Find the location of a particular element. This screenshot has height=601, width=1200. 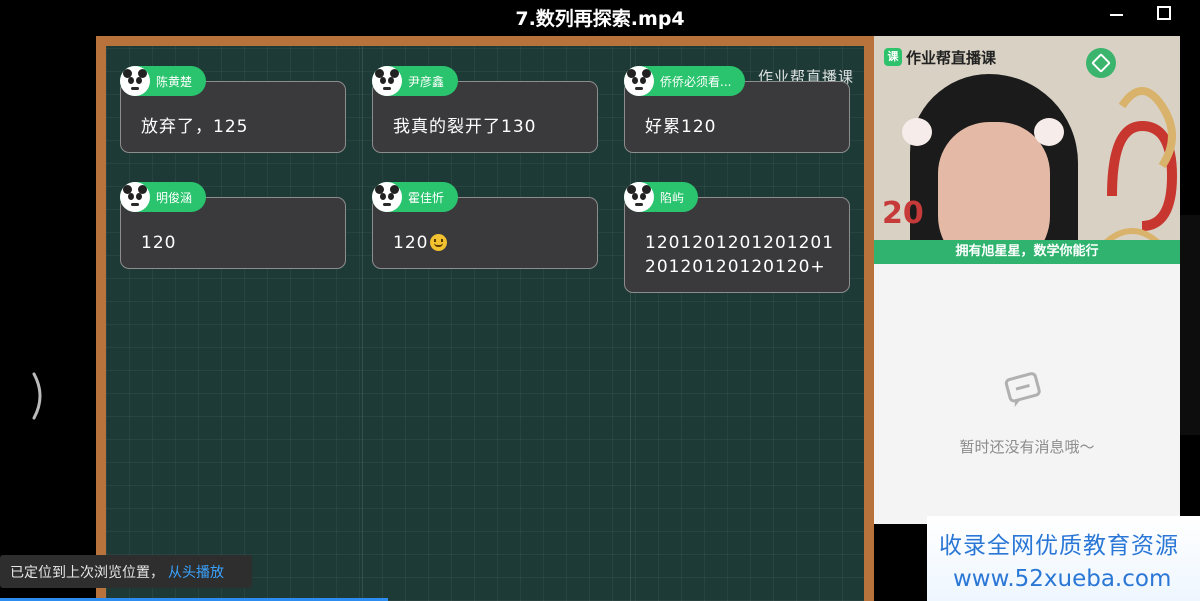

user-tag: 霍佳忻 is located at coordinates (415, 197).